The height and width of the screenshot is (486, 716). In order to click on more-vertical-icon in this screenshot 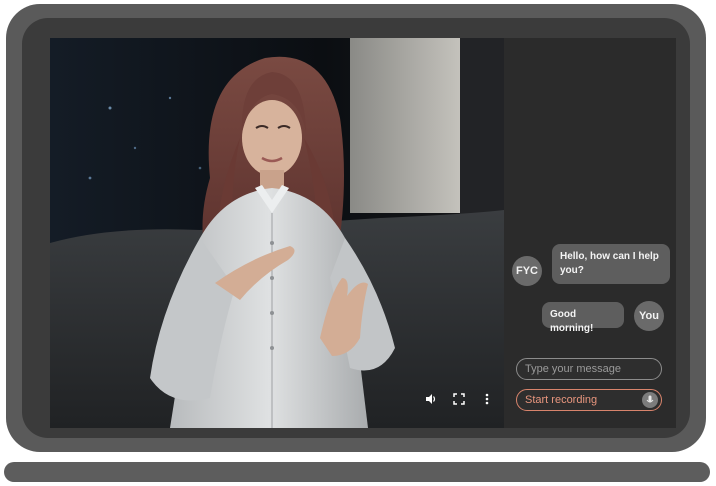, I will do `click(487, 399)`.